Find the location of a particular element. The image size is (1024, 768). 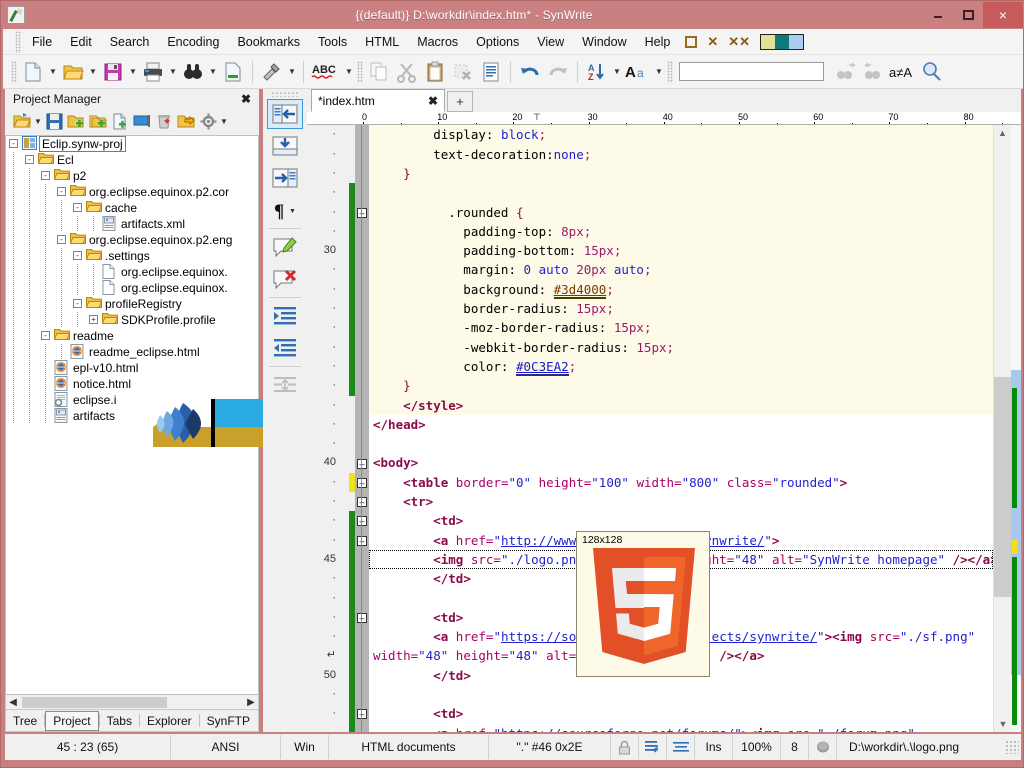

spellcheck-button: ABC is located at coordinates (326, 72).